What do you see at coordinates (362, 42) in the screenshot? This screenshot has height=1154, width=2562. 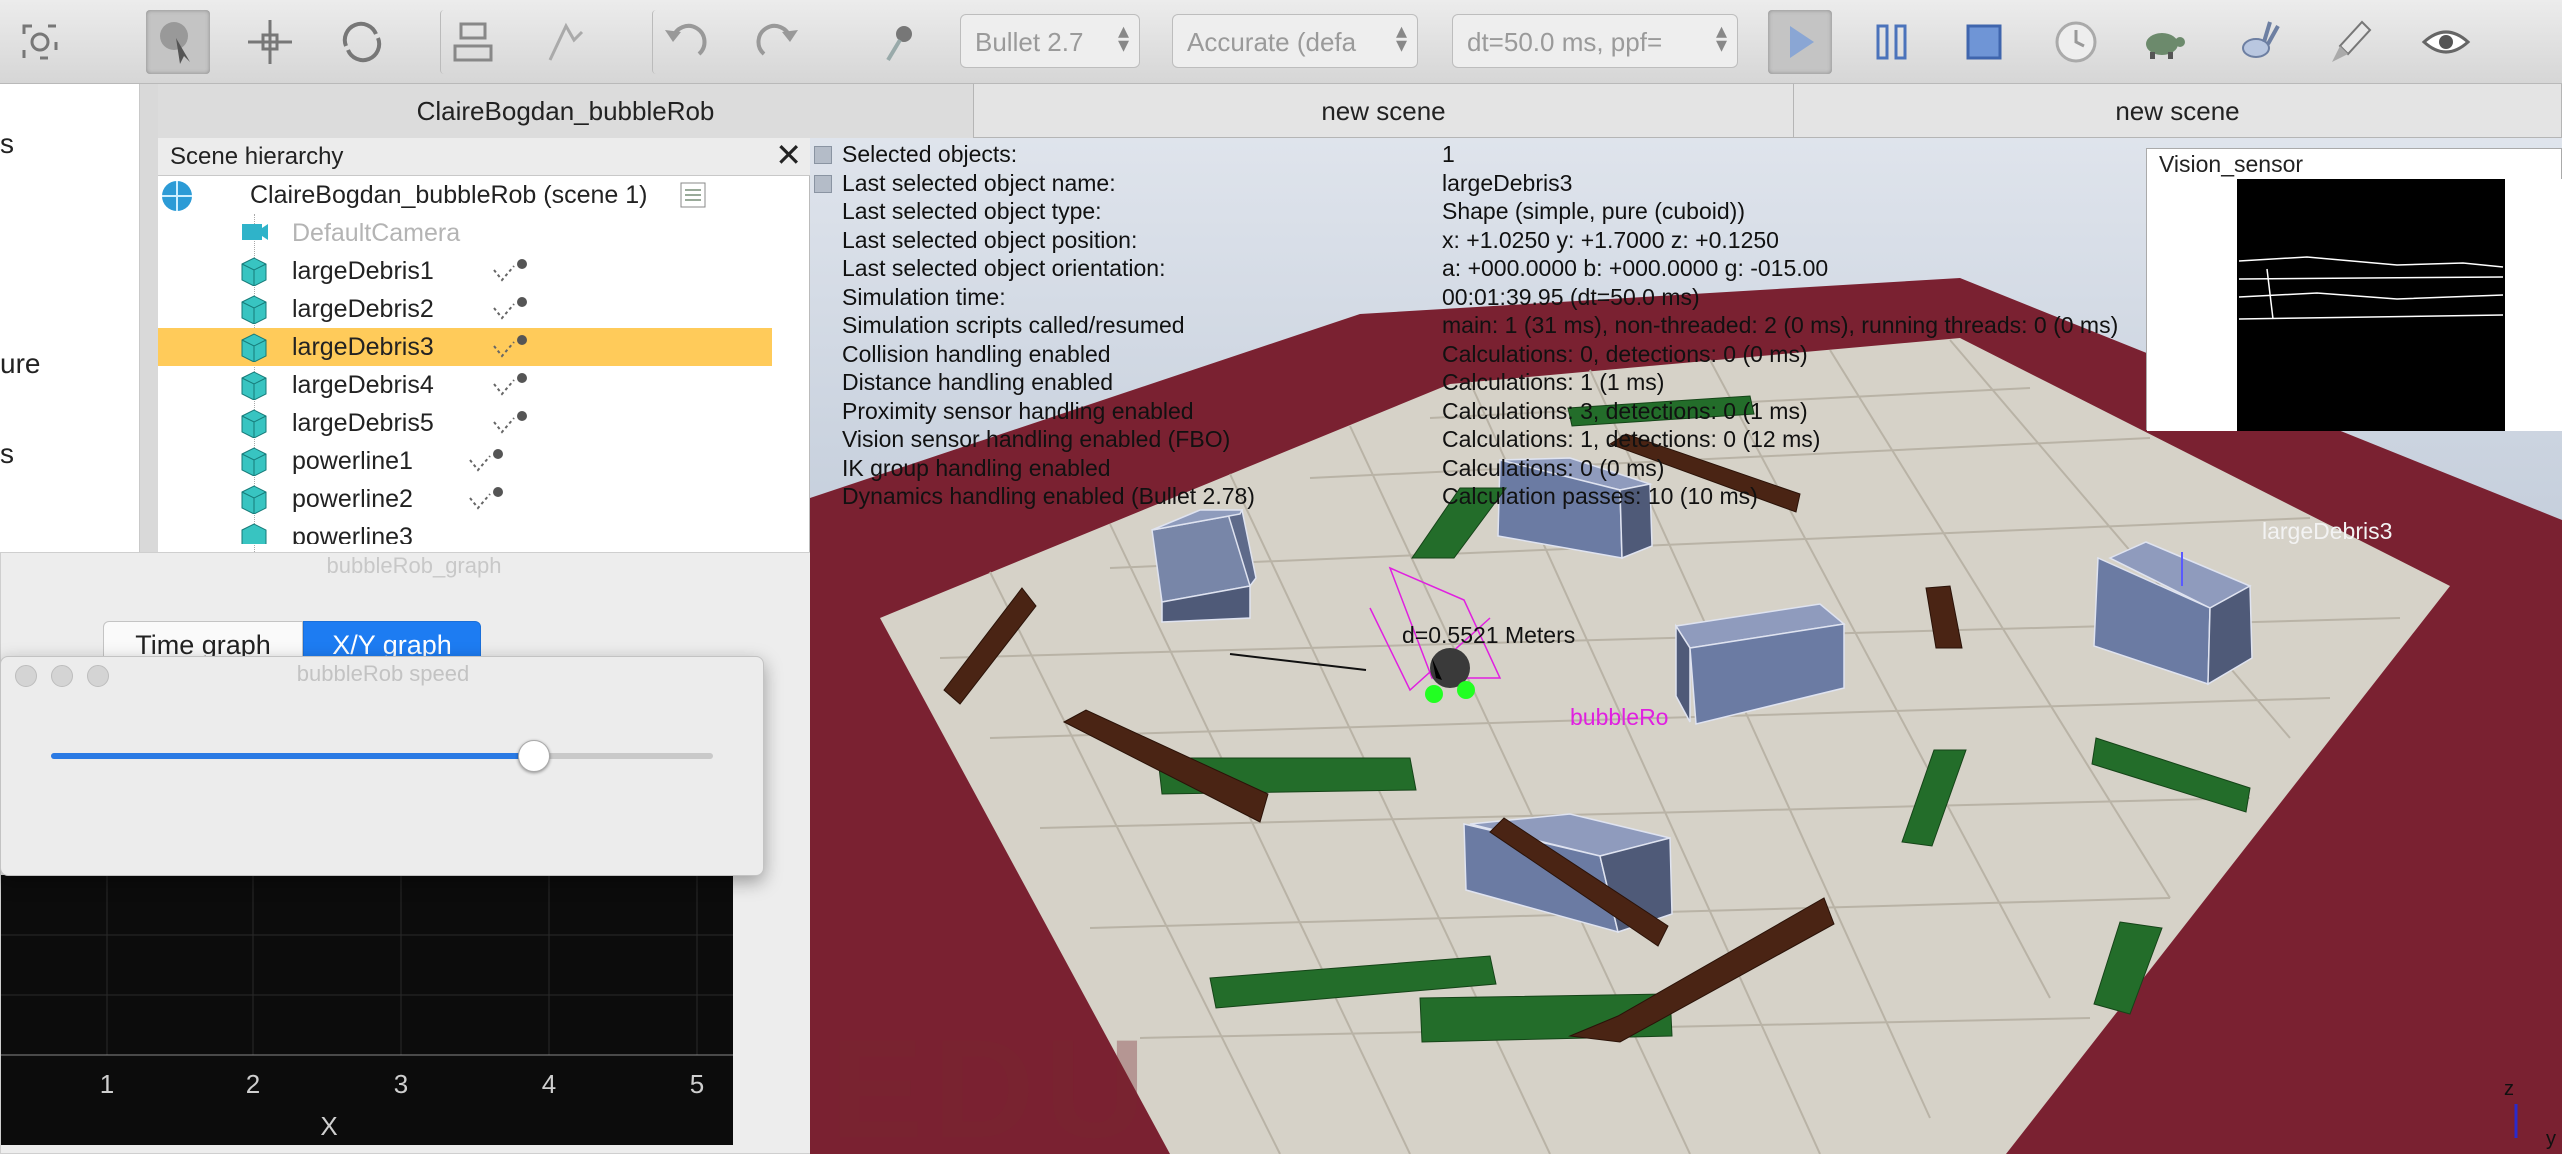 I see `object-rotate-icon` at bounding box center [362, 42].